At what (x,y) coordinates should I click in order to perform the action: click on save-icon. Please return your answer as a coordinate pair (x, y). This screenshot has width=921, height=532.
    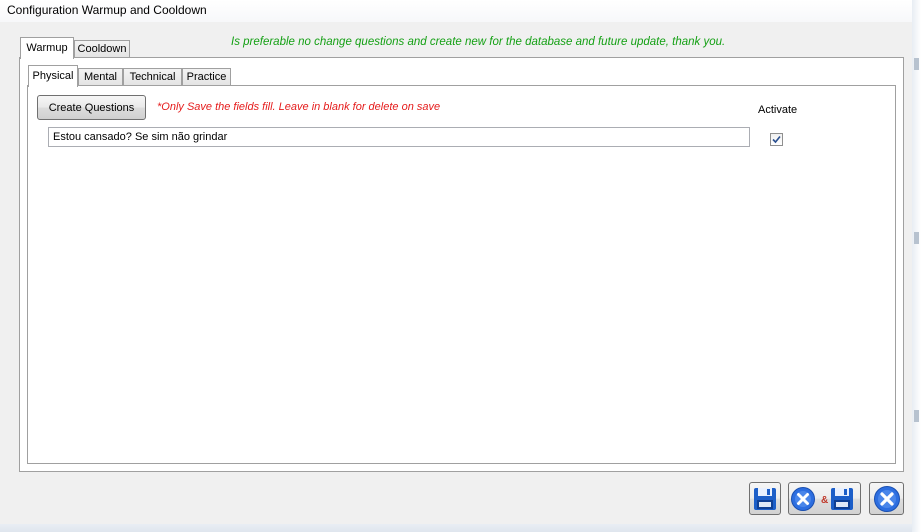
    Looking at the image, I should click on (765, 499).